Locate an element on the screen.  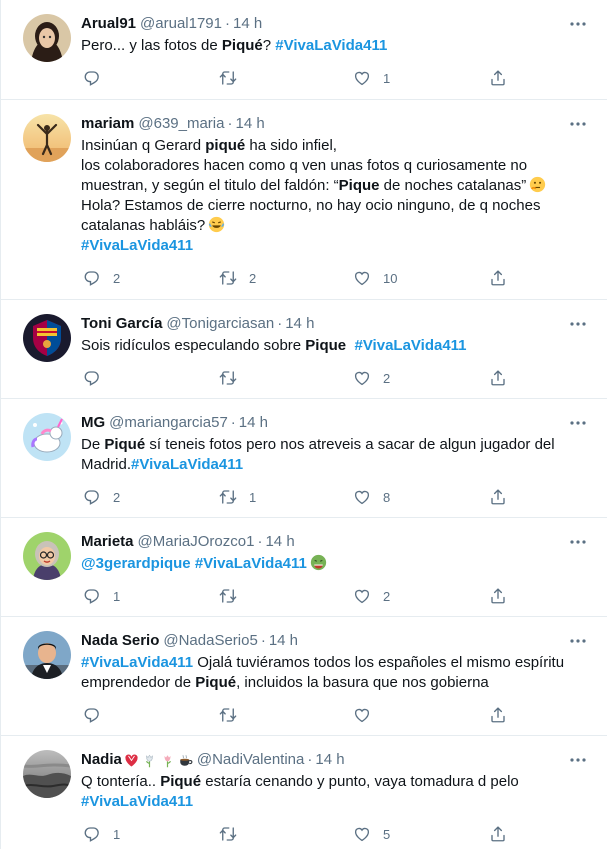
text-segment: De is located at coordinates (93, 444).